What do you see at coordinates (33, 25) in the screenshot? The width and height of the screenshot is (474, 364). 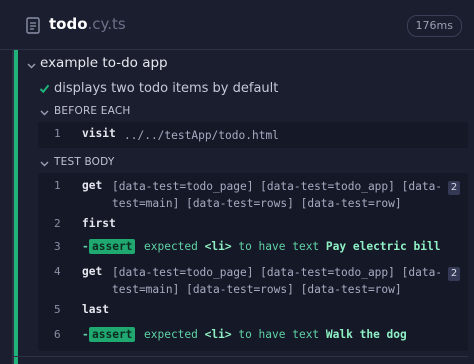 I see `file-icon` at bounding box center [33, 25].